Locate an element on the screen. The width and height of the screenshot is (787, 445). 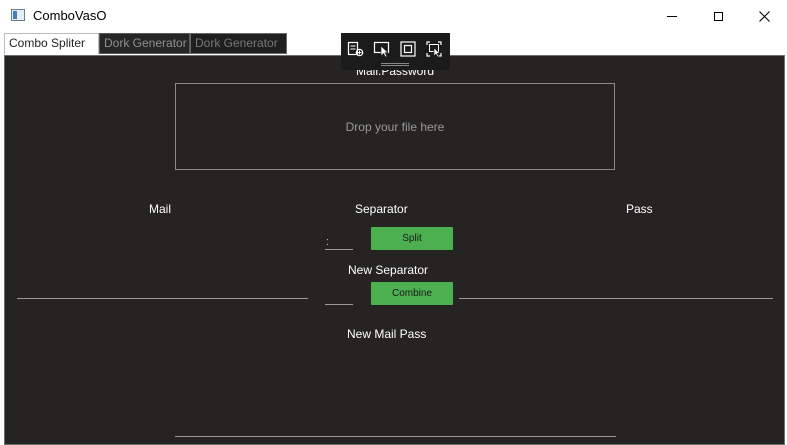
new-separator-input is located at coordinates (339, 298).